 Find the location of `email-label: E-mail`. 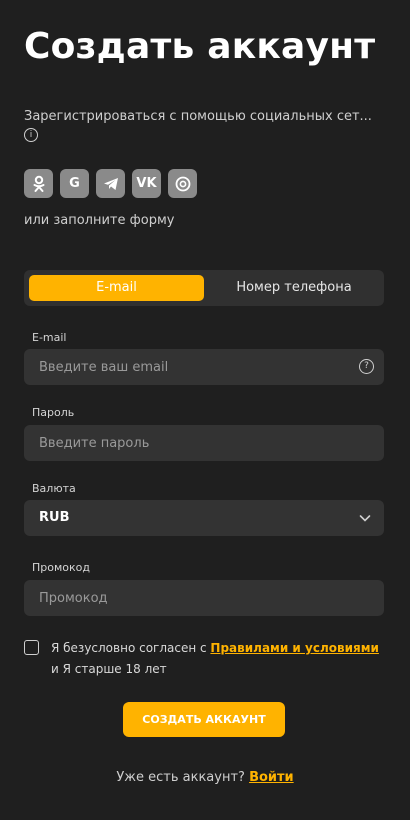

email-label: E-mail is located at coordinates (49, 337).